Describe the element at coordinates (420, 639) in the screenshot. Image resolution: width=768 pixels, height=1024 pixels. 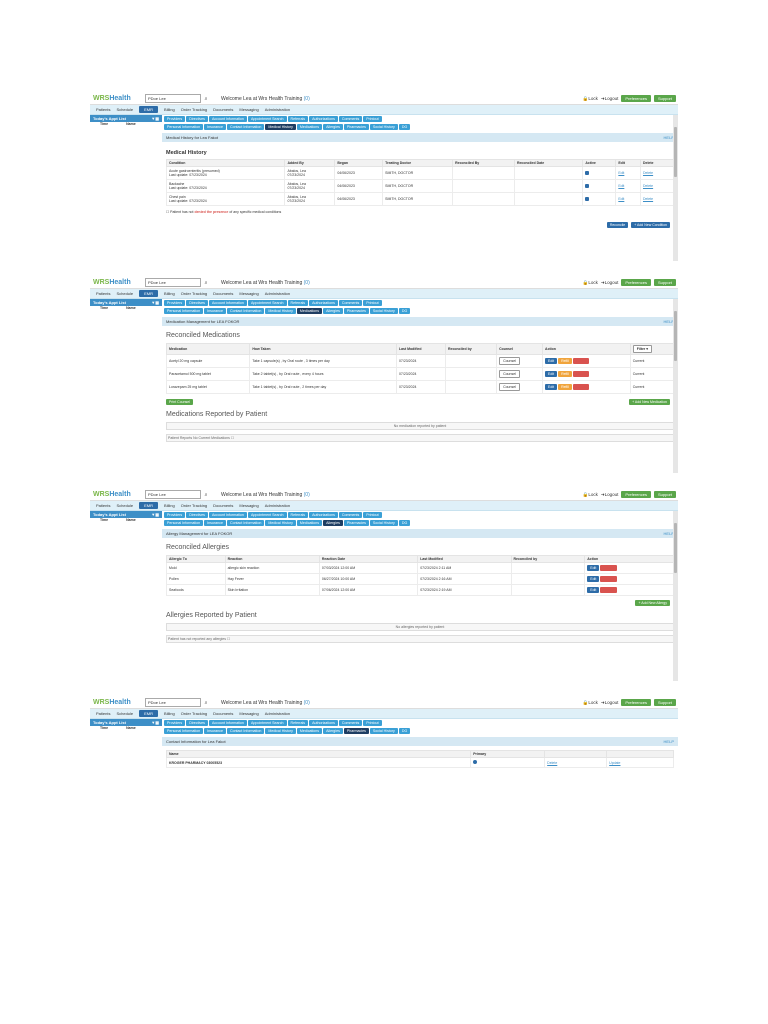
I see `no-allergies-checkbox: Patient has not reported any allergies ☐` at that location.